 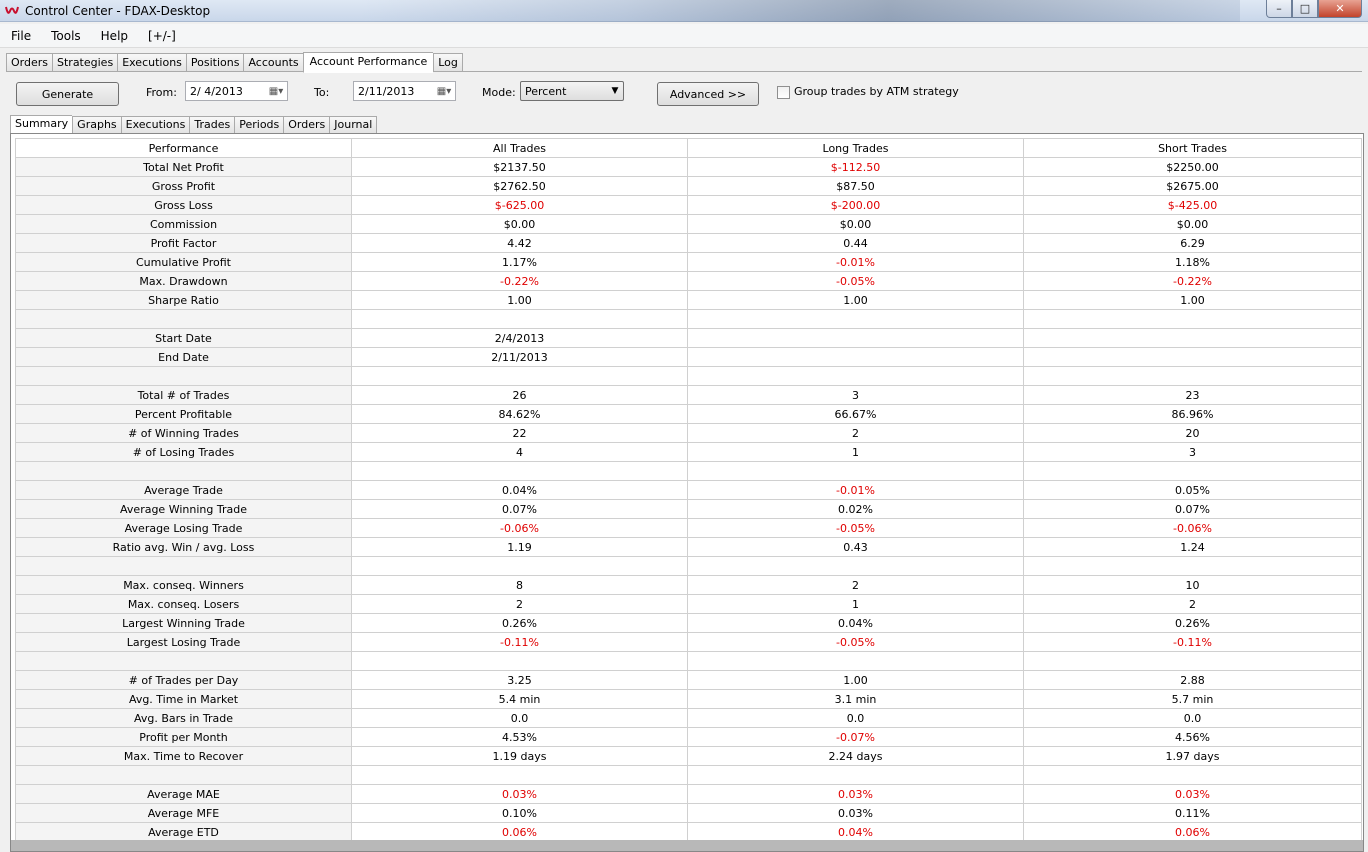 I want to click on from-date-picker: 2/ 4/2013 ▦▾, so click(x=236, y=91).